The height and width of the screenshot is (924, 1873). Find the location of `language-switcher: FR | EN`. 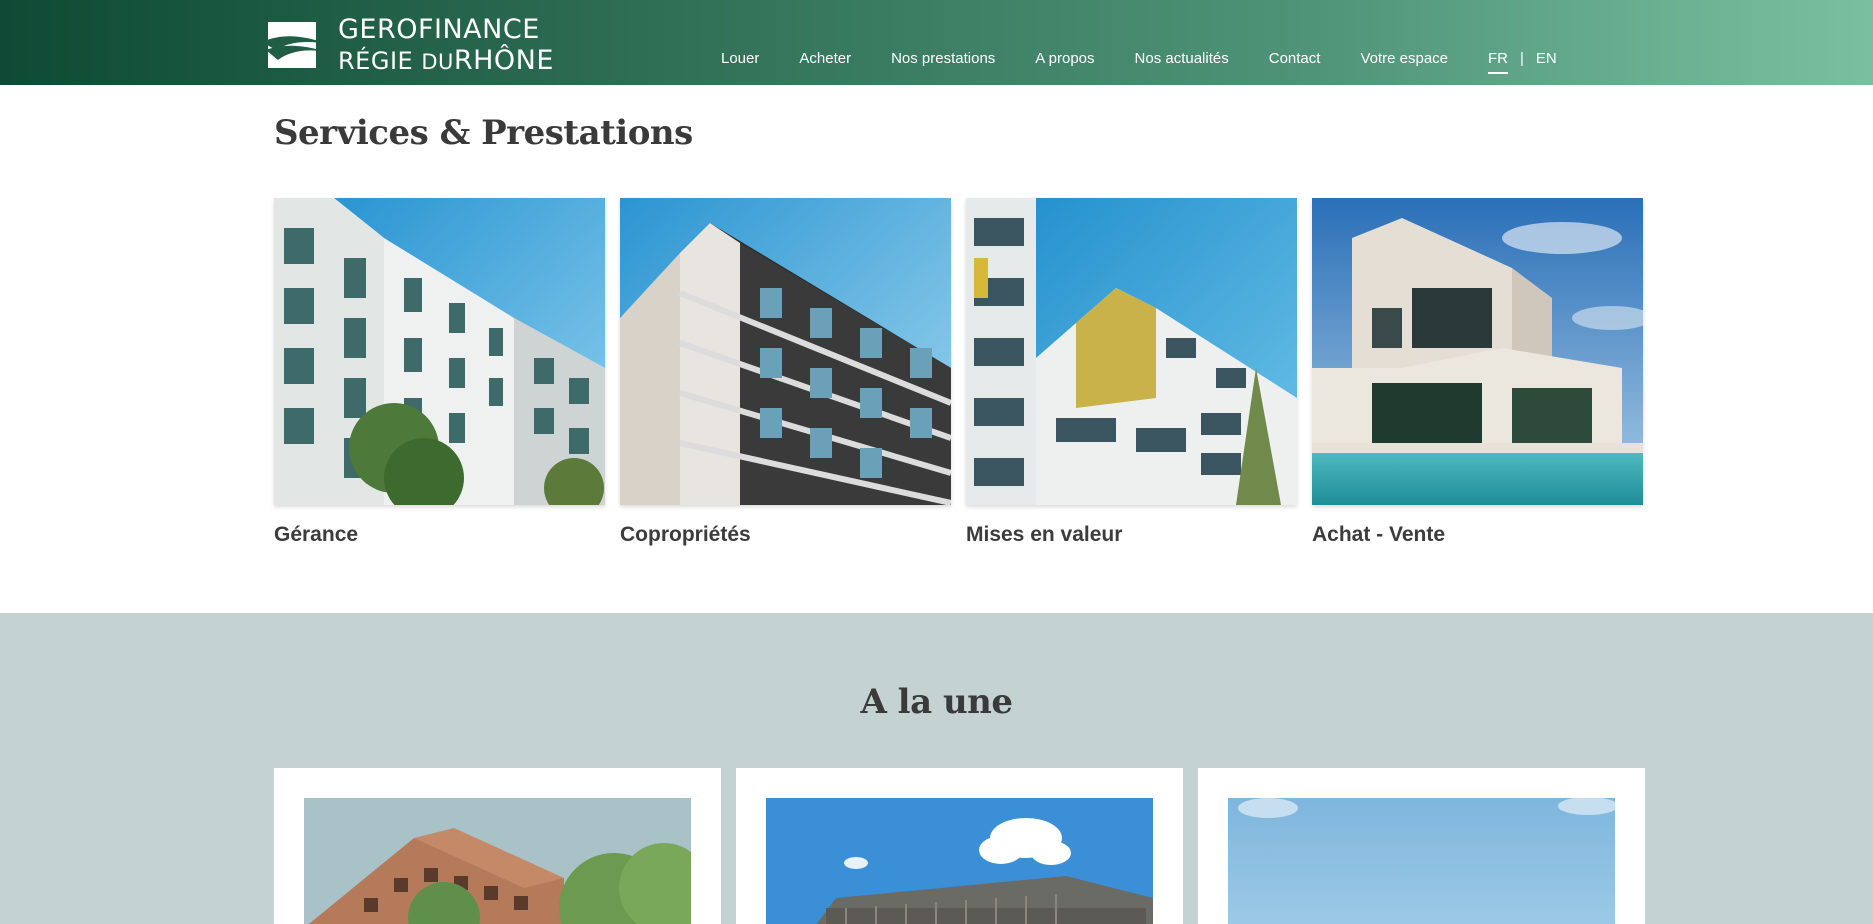

language-switcher: FR | EN is located at coordinates (1522, 62).